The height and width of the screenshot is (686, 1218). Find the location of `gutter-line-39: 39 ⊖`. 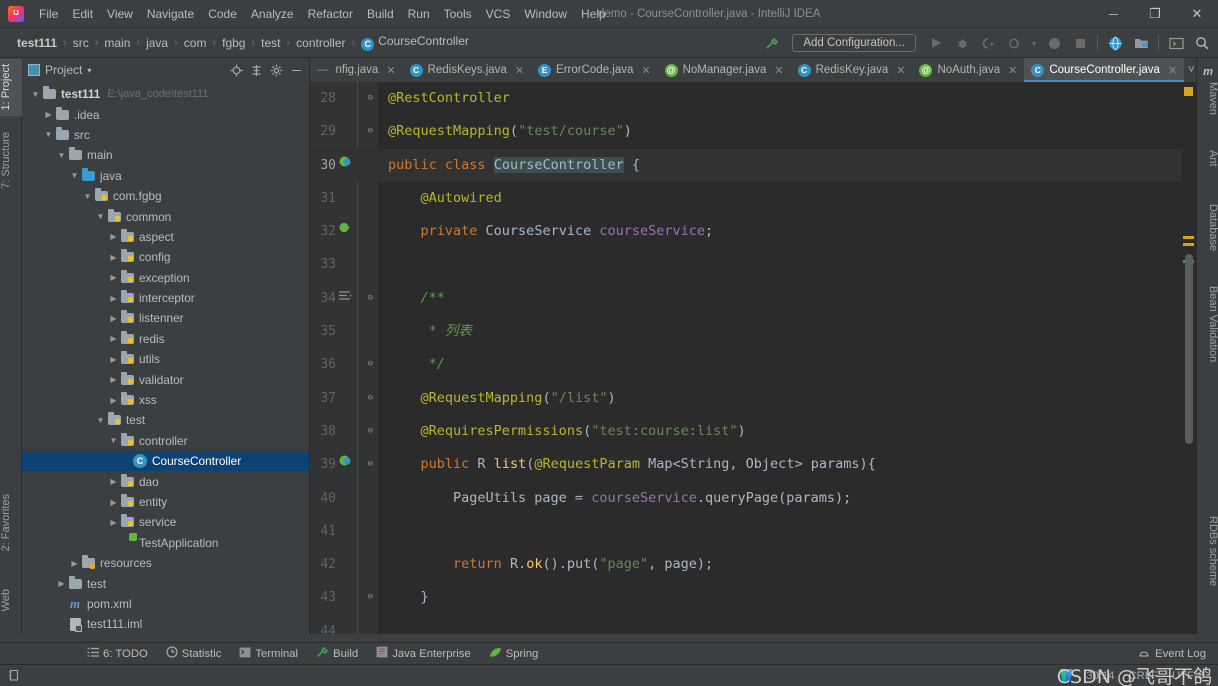

gutter-line-39: 39 ⊖ is located at coordinates (344, 464).